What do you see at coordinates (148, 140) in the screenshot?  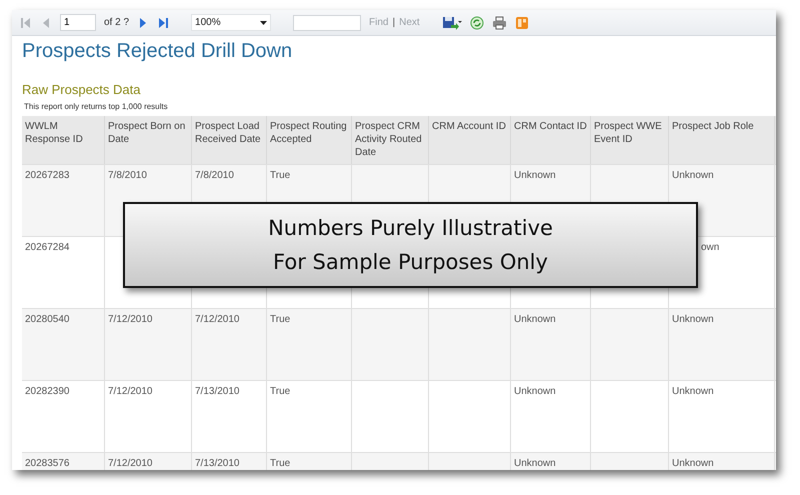 I see `column-header: Prospect Born on Date` at bounding box center [148, 140].